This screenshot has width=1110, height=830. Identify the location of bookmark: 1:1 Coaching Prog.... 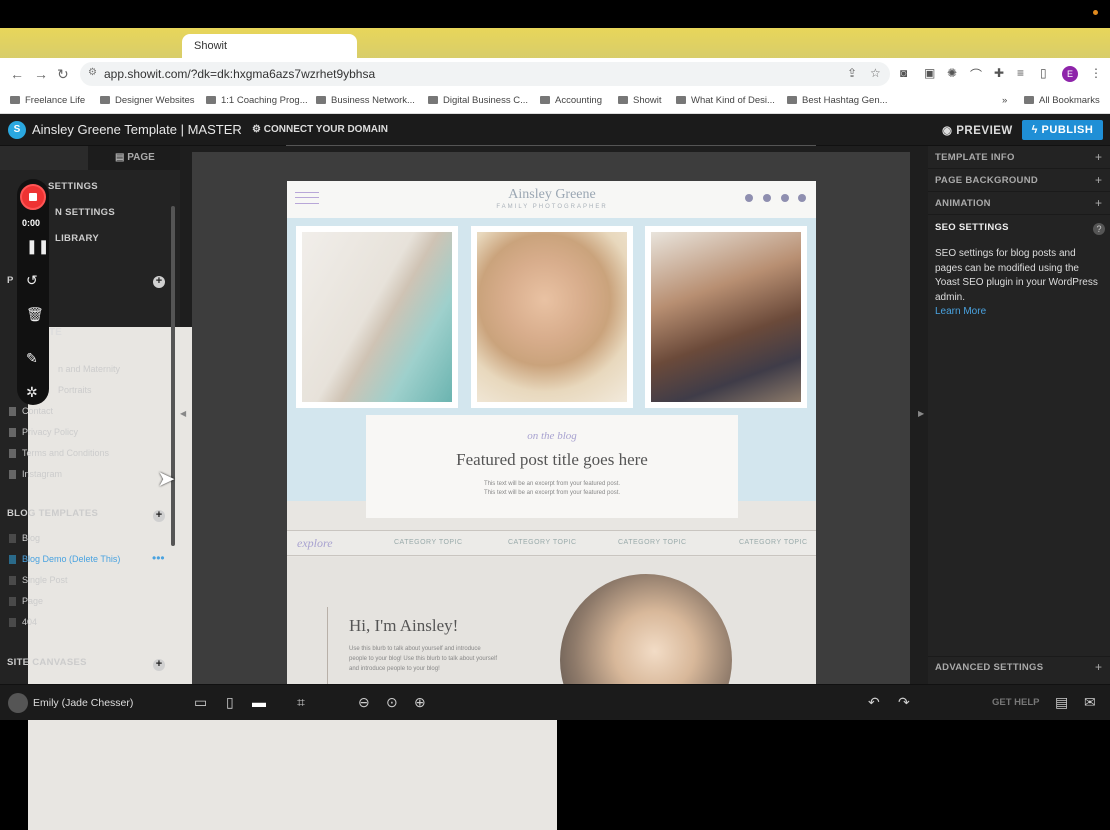
(257, 100).